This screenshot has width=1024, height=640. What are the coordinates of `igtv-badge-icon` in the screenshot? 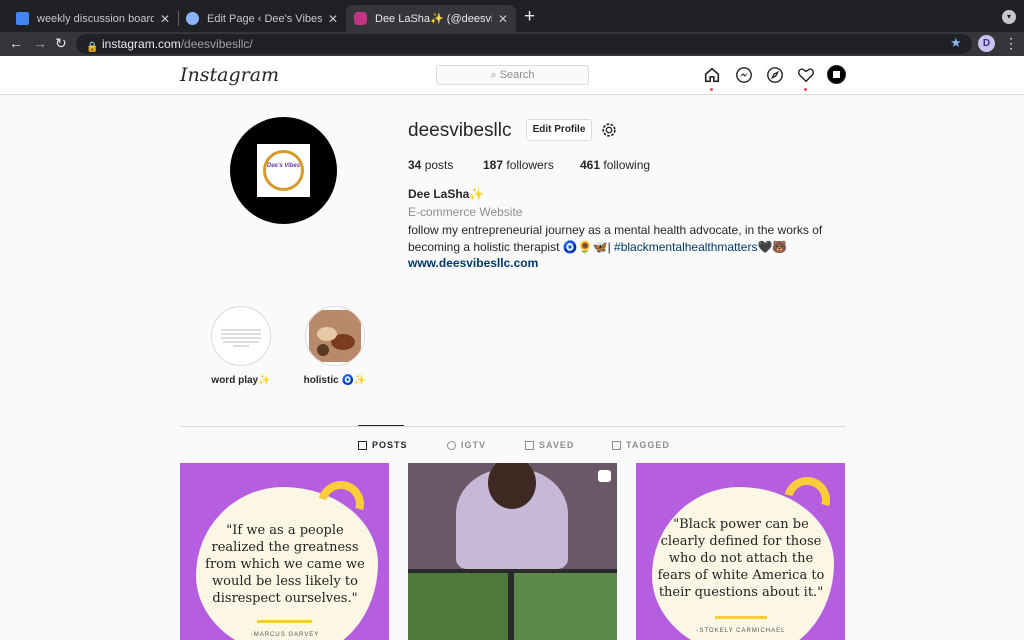 It's located at (604, 476).